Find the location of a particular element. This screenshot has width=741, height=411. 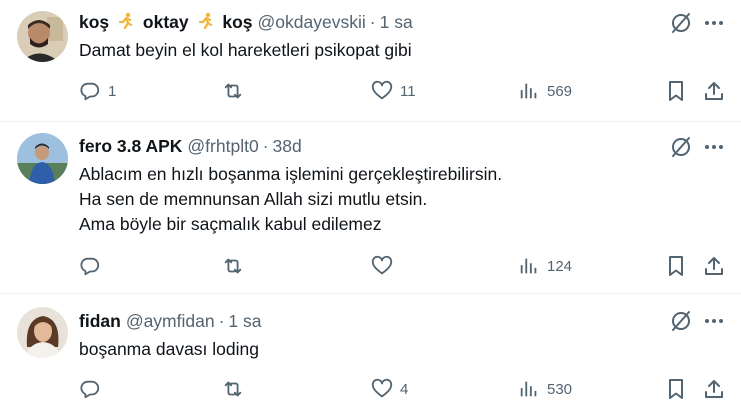

display-name: koş oktay koş is located at coordinates (166, 22).